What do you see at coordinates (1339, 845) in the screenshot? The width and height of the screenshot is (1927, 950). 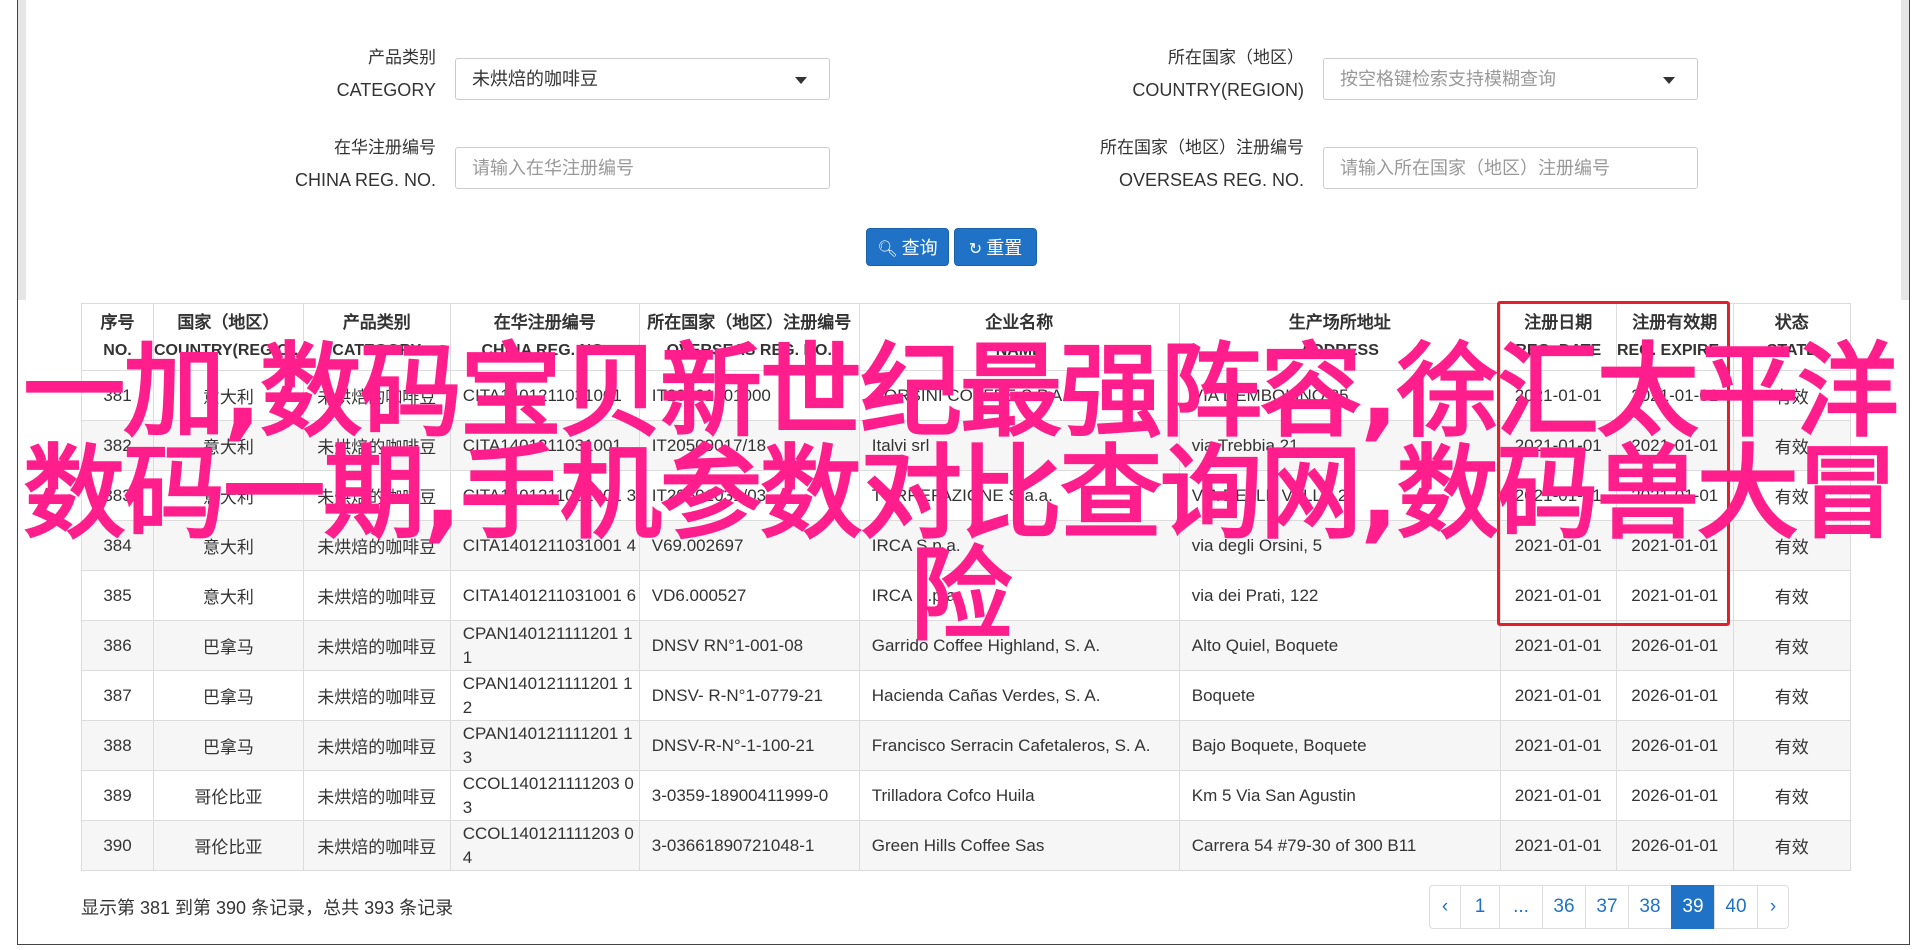 I see `cell-address: Carrera 54 #79-30 of 300 B11` at bounding box center [1339, 845].